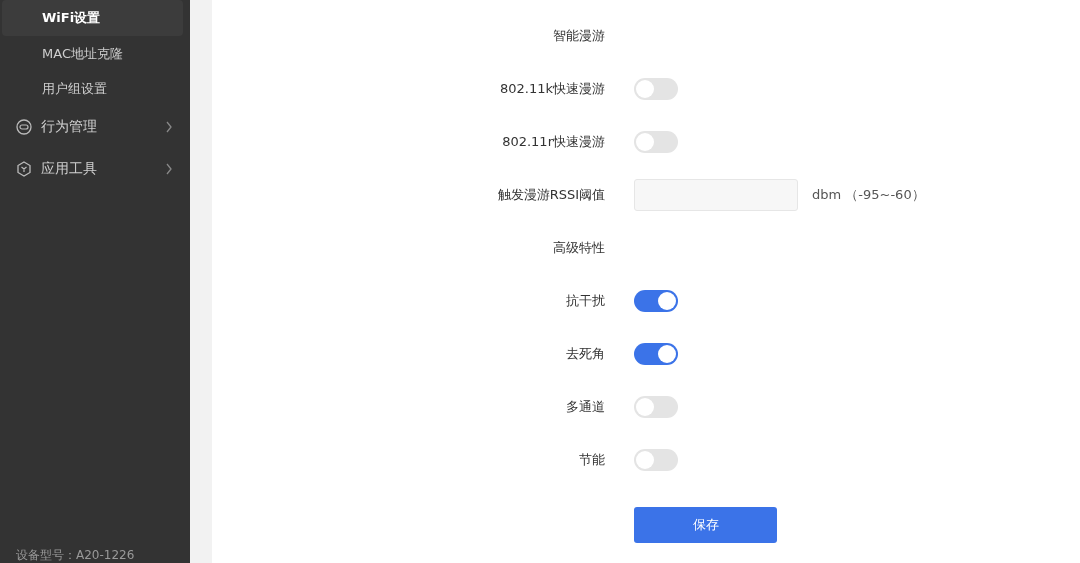 This screenshot has width=1080, height=563. What do you see at coordinates (75, 555) in the screenshot?
I see `device-model: 设备型号：A20-1226` at bounding box center [75, 555].